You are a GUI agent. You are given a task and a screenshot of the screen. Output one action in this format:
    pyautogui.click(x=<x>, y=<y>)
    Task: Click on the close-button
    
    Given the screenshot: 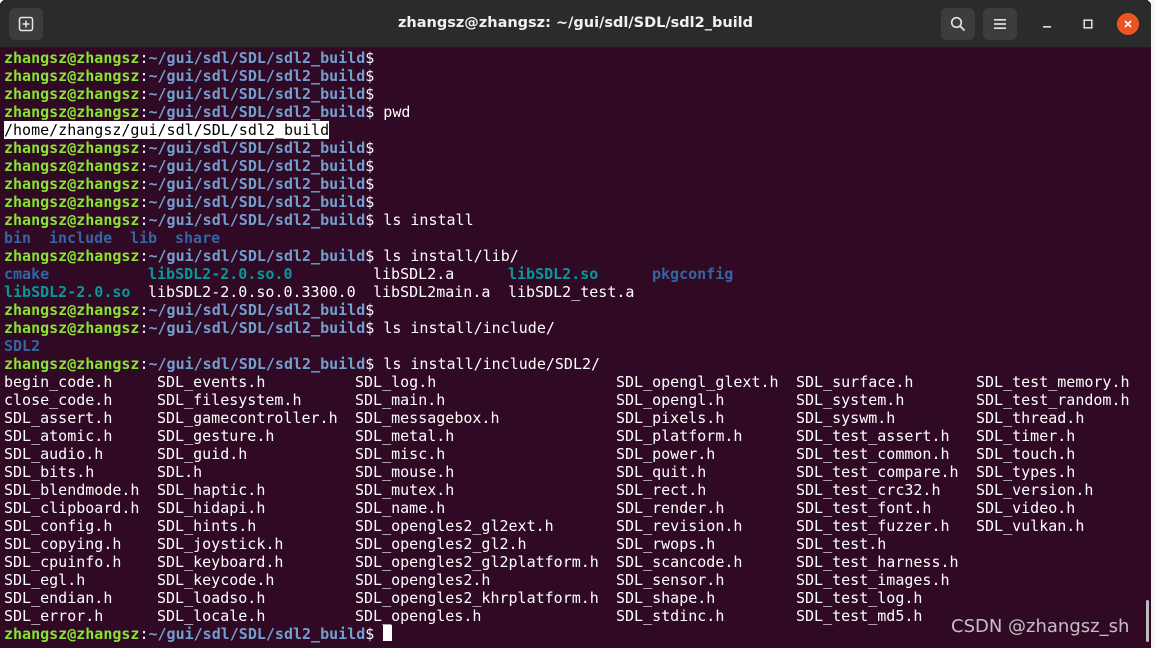 What is the action you would take?
    pyautogui.click(x=1128, y=24)
    